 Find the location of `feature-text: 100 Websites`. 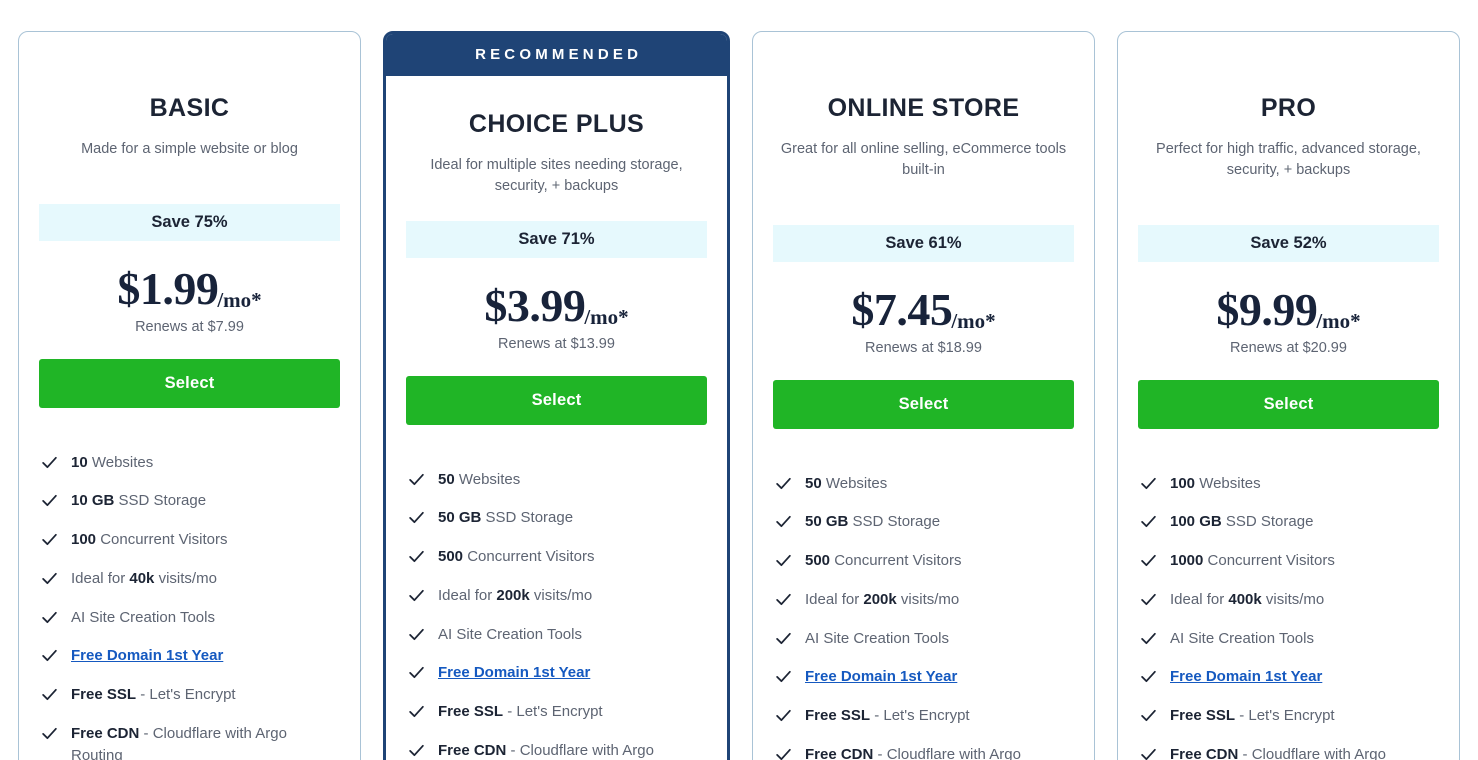

feature-text: 100 Websites is located at coordinates (1215, 484).